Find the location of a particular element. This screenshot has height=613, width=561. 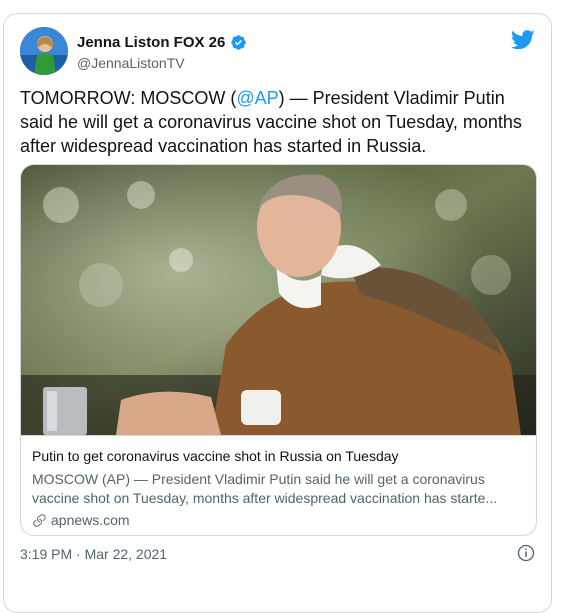

author-handle: @JennaListonTV is located at coordinates (131, 63).